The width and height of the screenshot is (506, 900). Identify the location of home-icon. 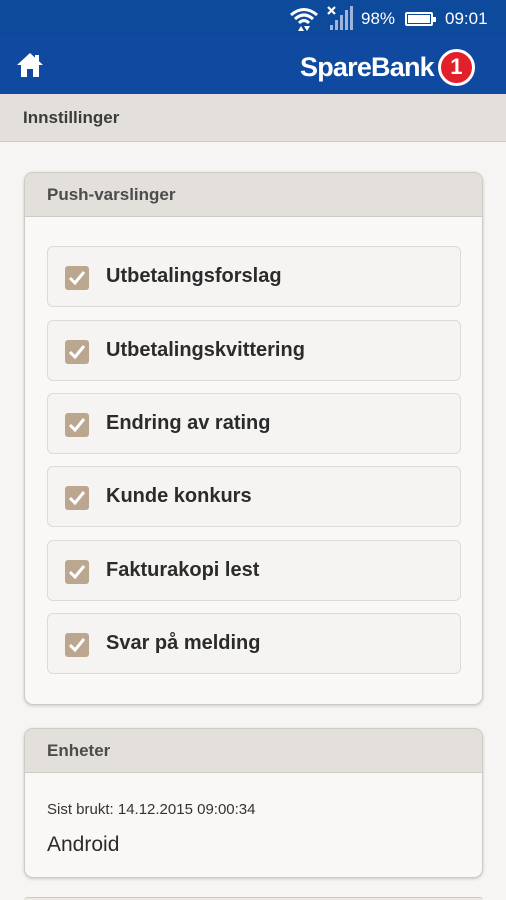
(30, 65).